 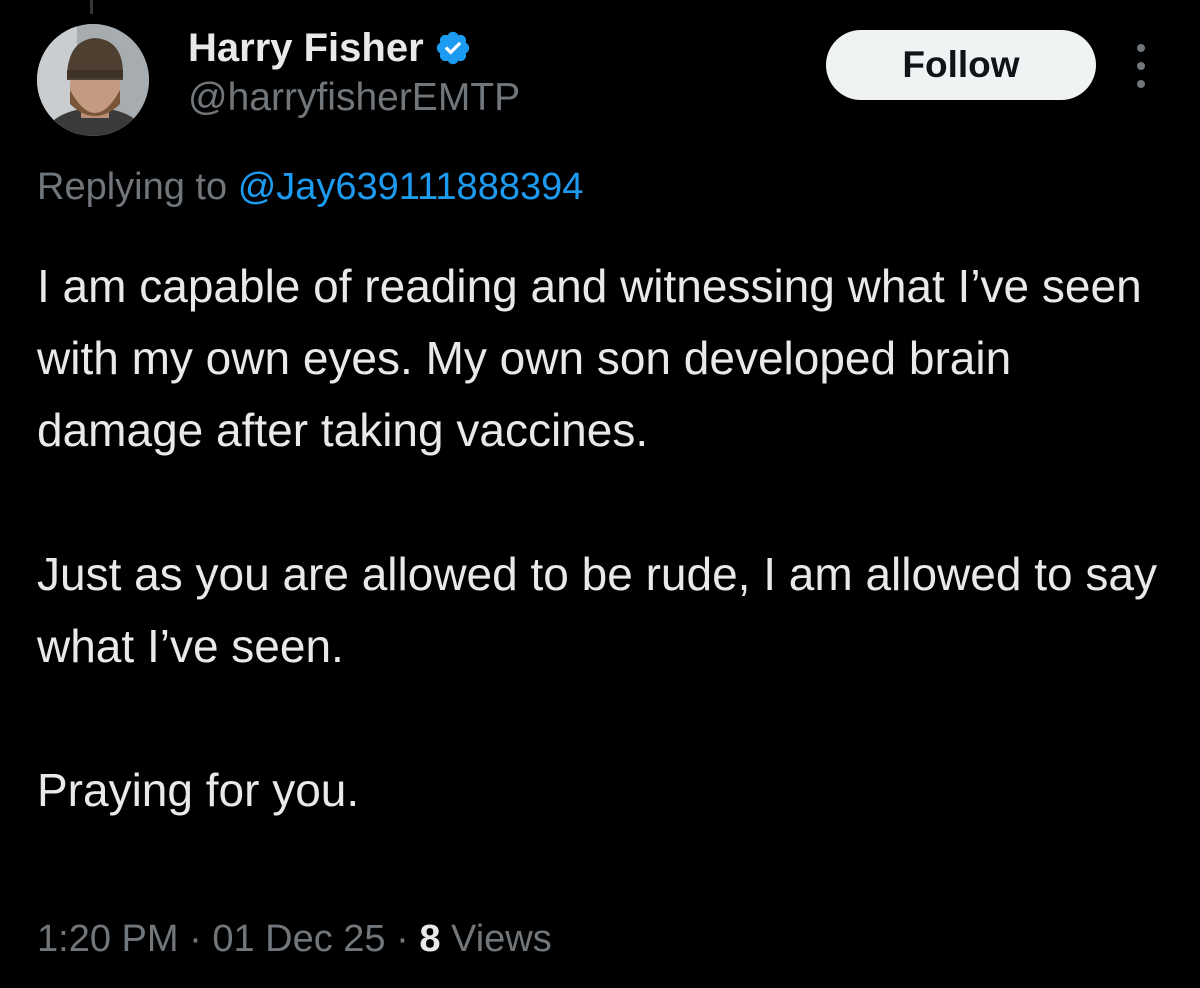 I want to click on thread-connector-line, so click(x=91, y=7).